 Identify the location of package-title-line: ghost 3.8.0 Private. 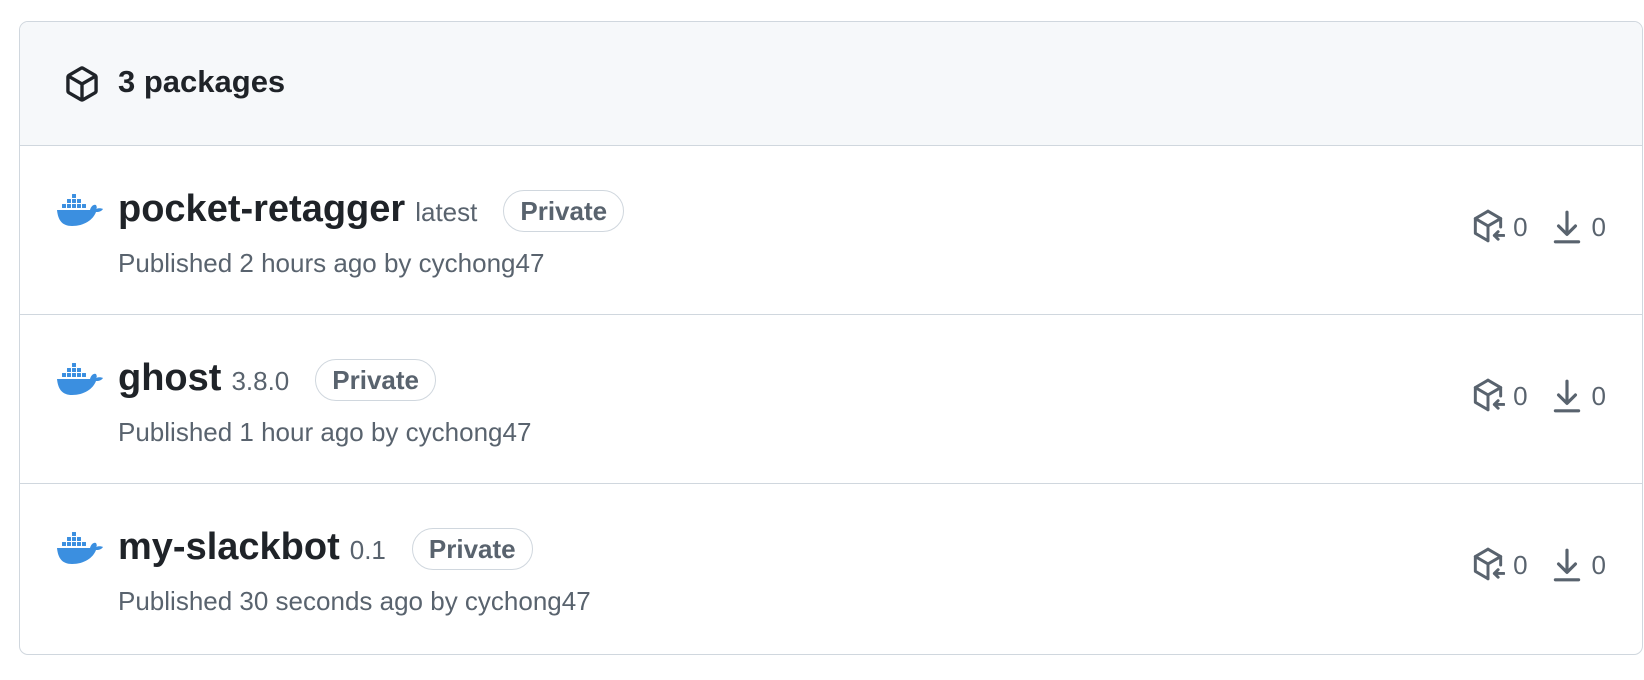
(277, 379).